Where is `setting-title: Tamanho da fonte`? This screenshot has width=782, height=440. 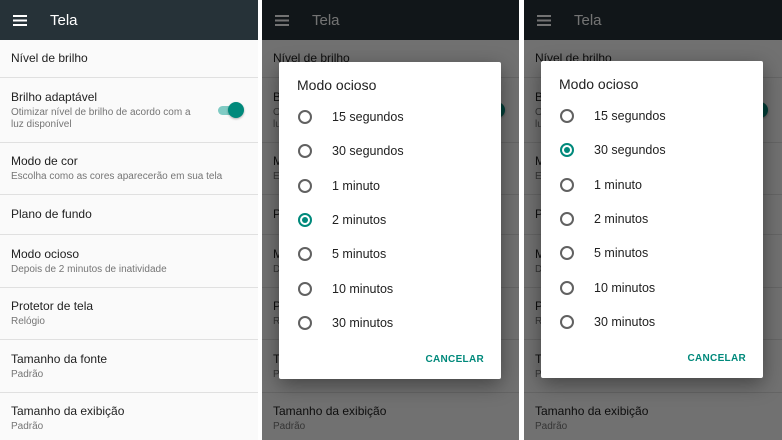 setting-title: Tamanho da fonte is located at coordinates (59, 358).